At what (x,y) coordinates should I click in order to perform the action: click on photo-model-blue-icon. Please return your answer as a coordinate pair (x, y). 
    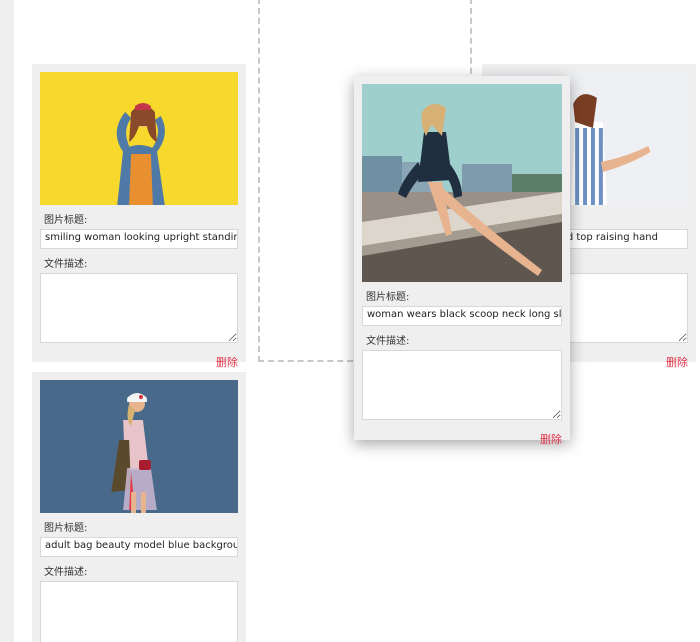
    Looking at the image, I should click on (139, 446).